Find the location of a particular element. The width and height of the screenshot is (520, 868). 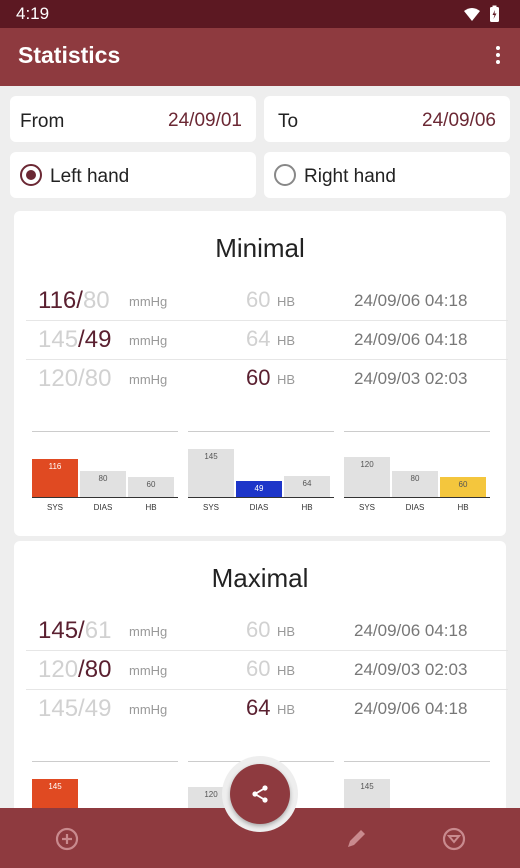

to-value: 24/09/06 is located at coordinates (459, 120).